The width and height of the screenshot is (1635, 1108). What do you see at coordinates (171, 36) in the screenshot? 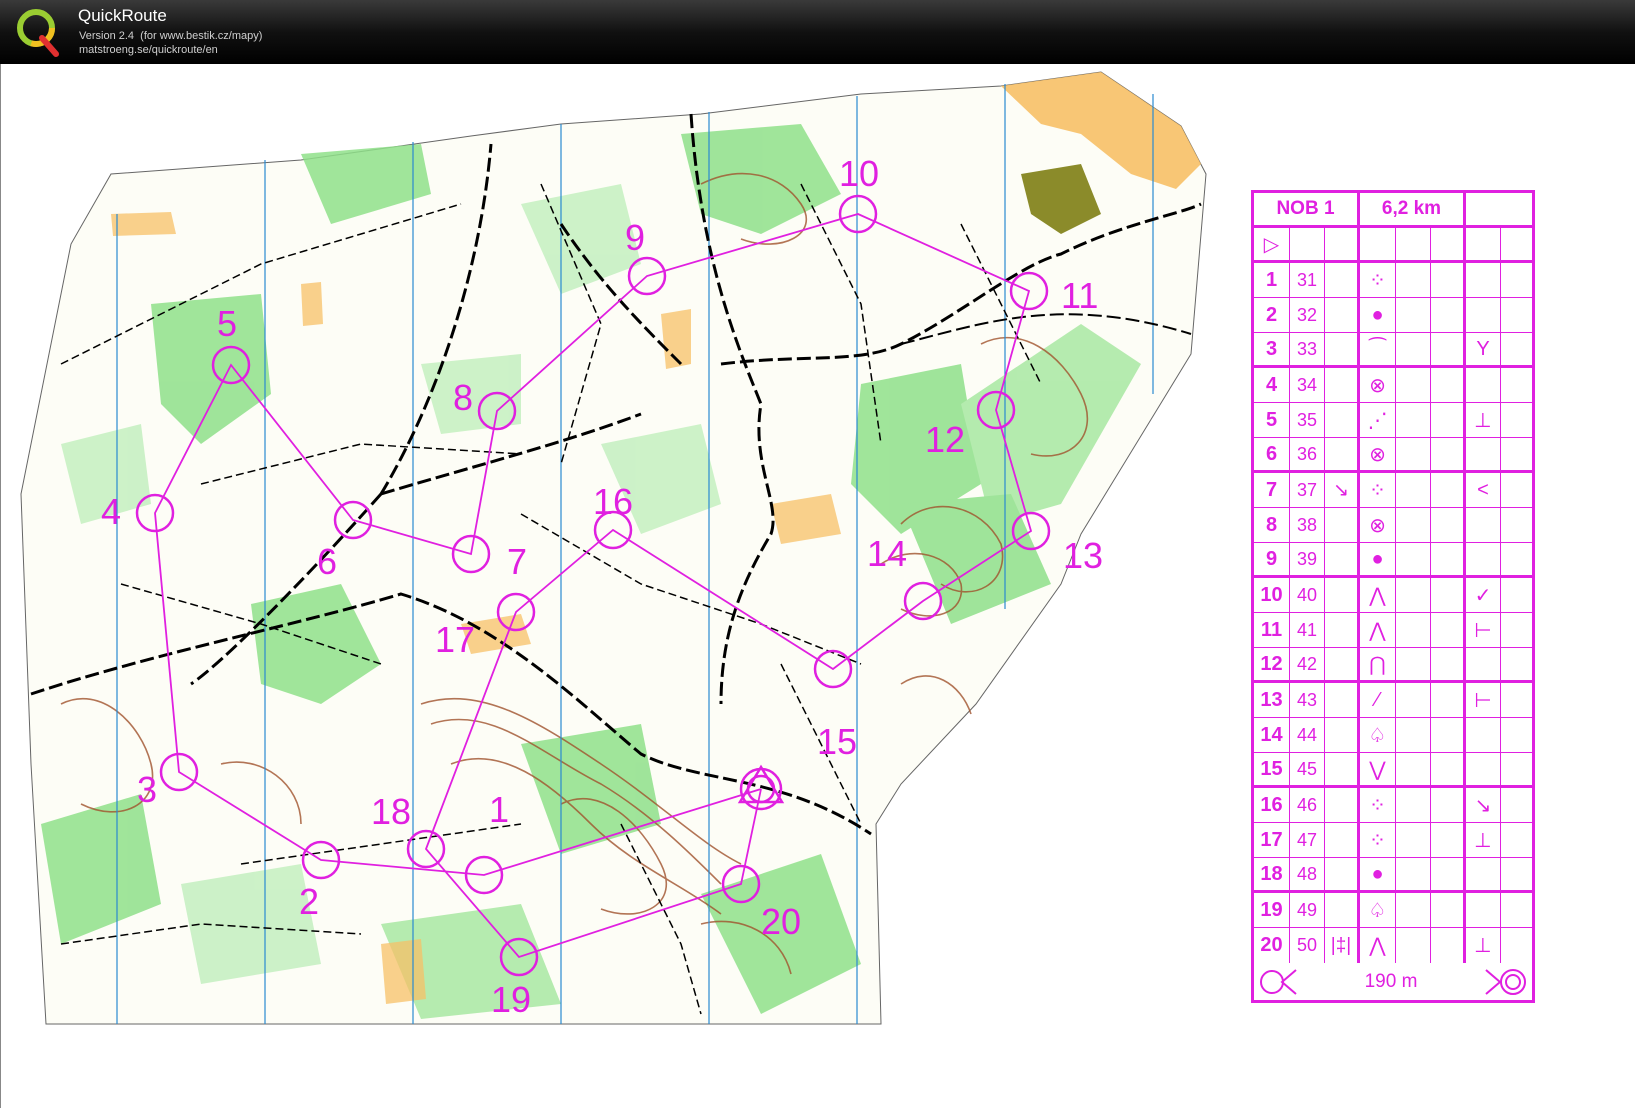
I see `app-version: Version 2.4 (for www.bestik.cz/mapy)` at bounding box center [171, 36].